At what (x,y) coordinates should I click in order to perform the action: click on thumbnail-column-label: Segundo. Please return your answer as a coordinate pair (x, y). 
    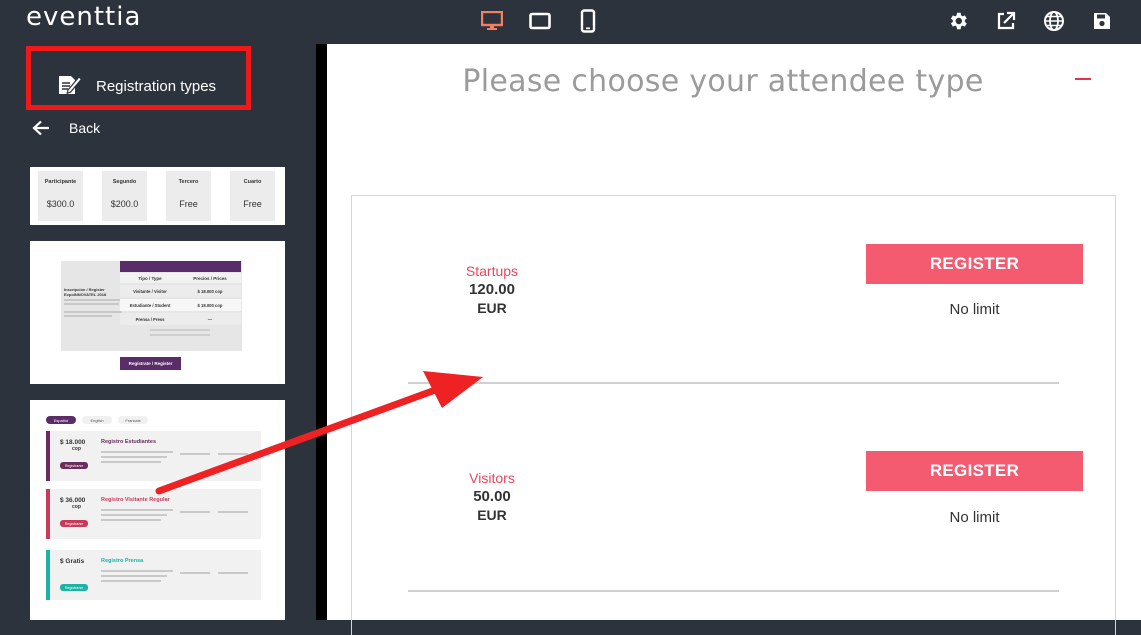
    Looking at the image, I should click on (124, 182).